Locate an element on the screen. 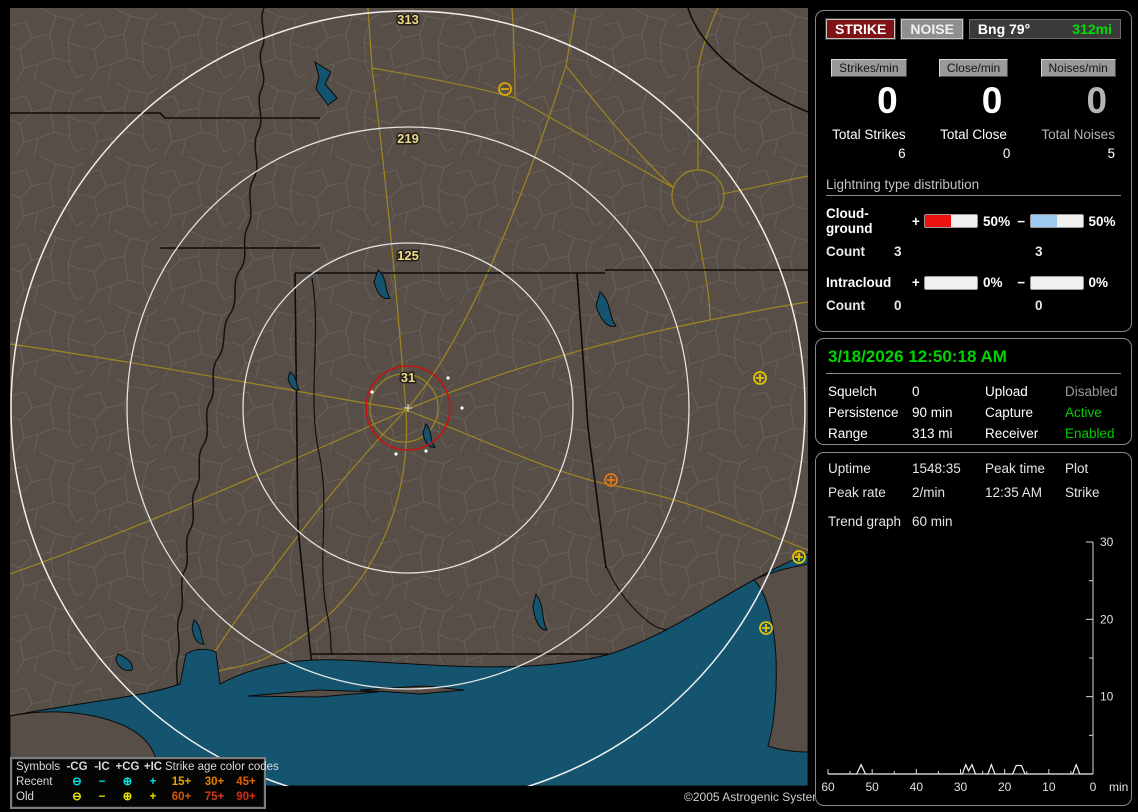 The image size is (1138, 812). svg-text: 50 is located at coordinates (872, 787).